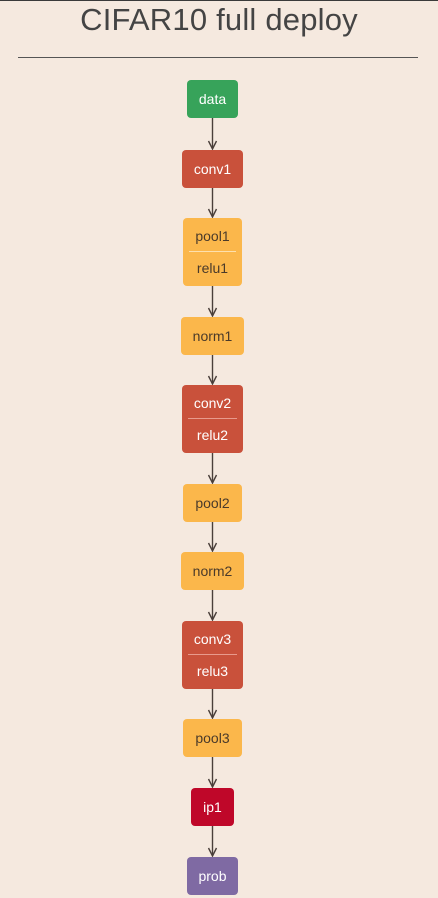  I want to click on node-data: data, so click(212, 99).